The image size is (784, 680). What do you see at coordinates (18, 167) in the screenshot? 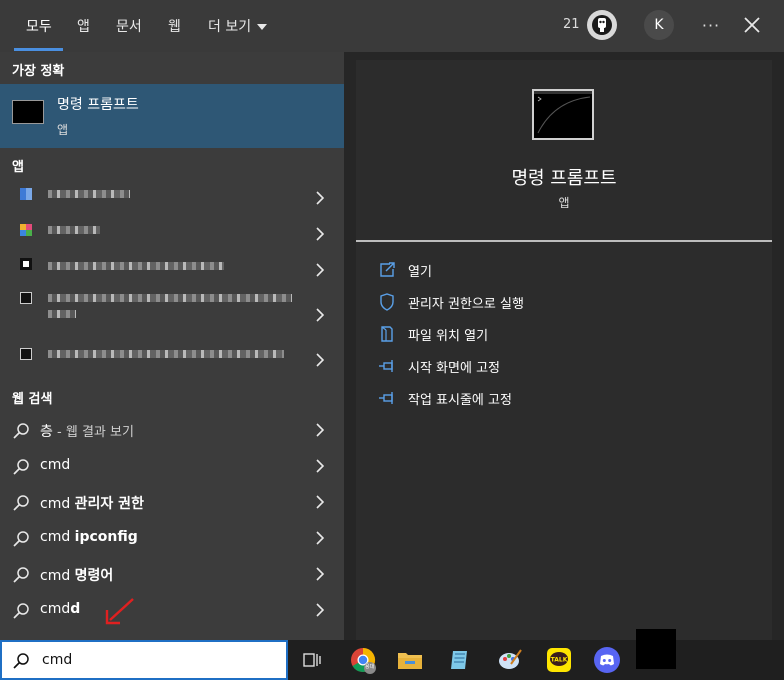
I see `section-apps: 앱` at bounding box center [18, 167].